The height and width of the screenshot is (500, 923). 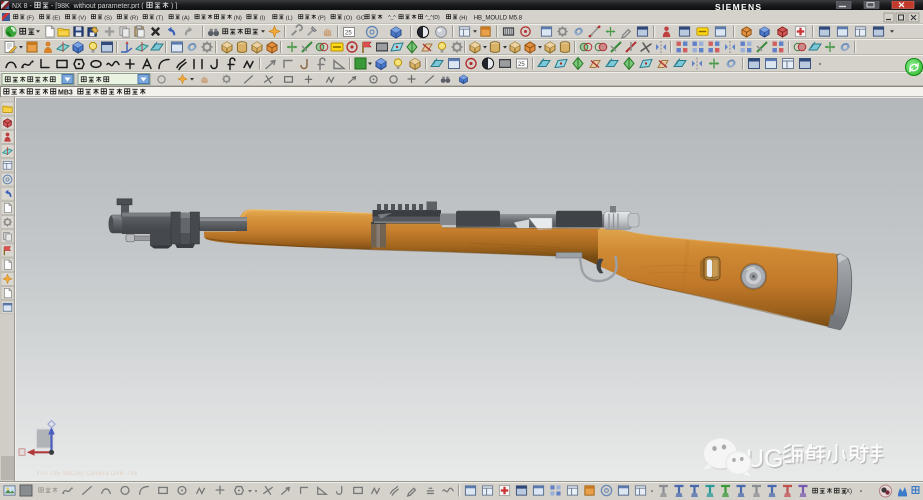 I want to click on svg-text: NX 8 -, so click(x=22, y=6).